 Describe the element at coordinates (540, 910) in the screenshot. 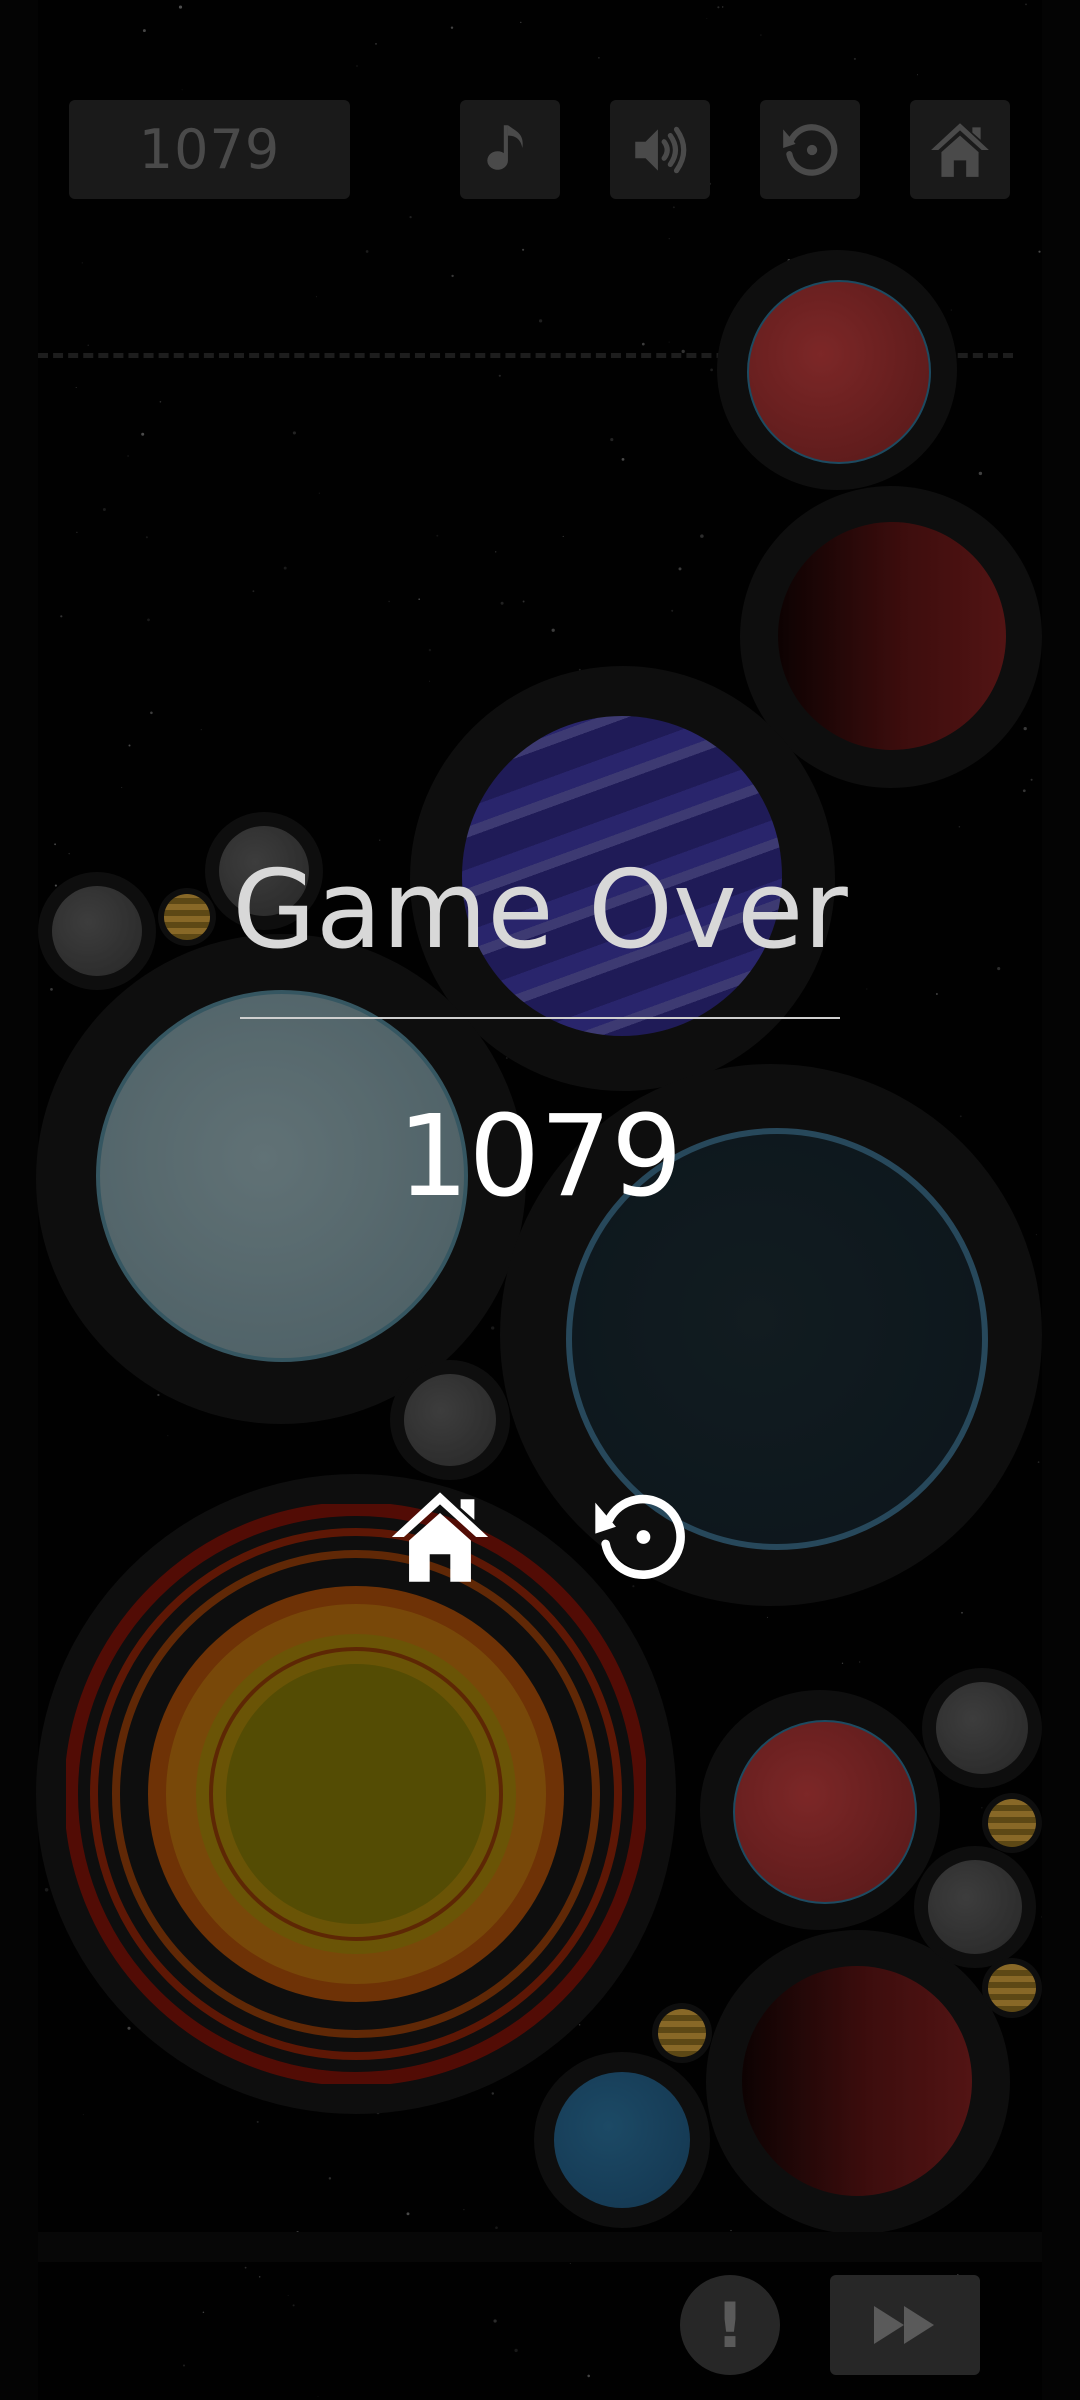

I see `game-over-title: Game Over` at that location.